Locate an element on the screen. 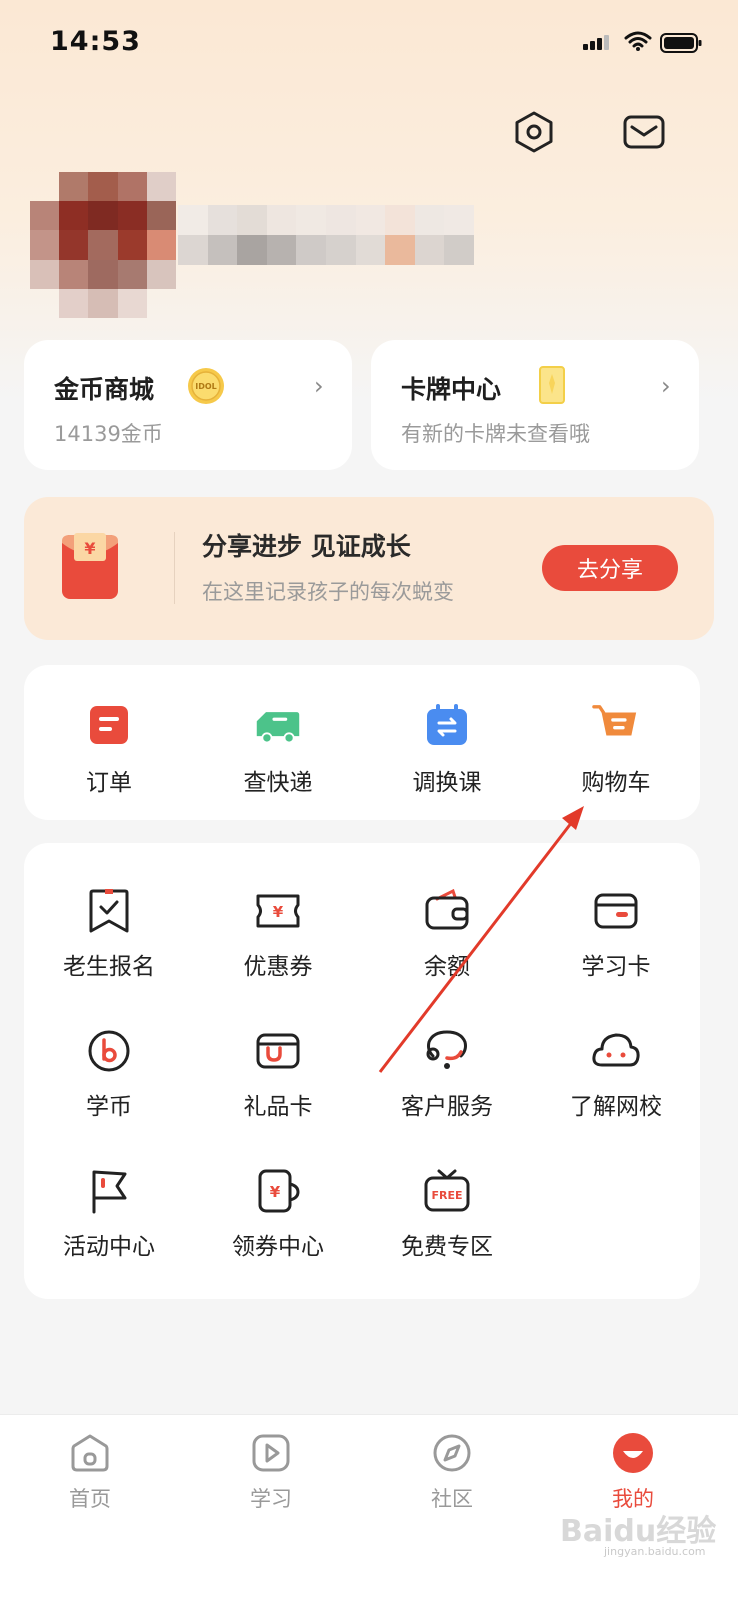 The image size is (738, 1601). profile-icon is located at coordinates (633, 1453).